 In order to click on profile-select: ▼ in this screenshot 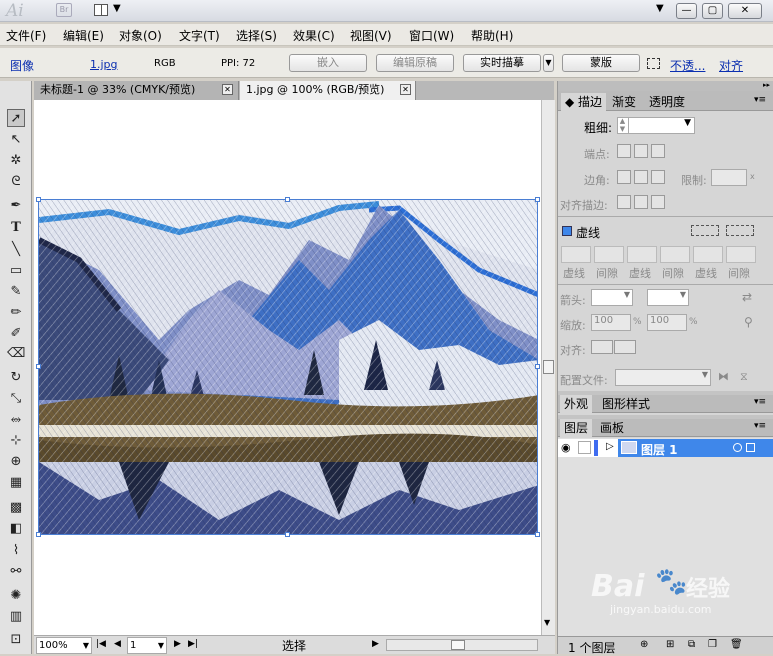, I will do `click(663, 377)`.